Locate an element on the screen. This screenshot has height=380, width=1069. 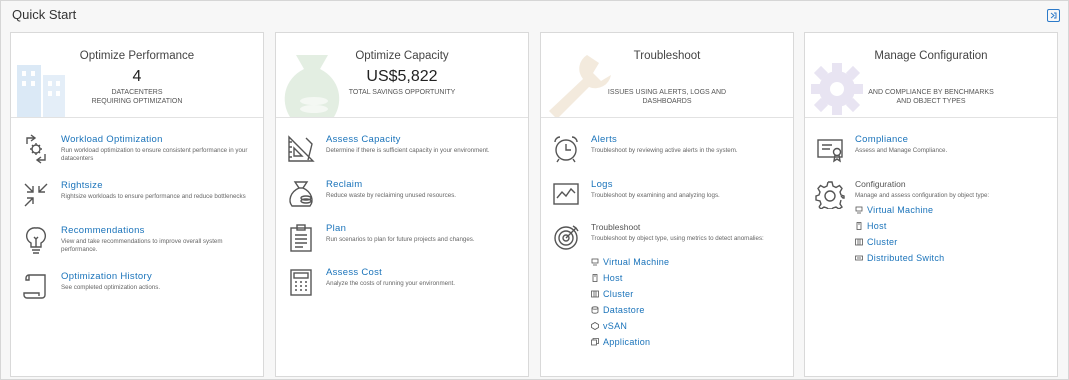
lightbulb-icon is located at coordinates (36, 240).